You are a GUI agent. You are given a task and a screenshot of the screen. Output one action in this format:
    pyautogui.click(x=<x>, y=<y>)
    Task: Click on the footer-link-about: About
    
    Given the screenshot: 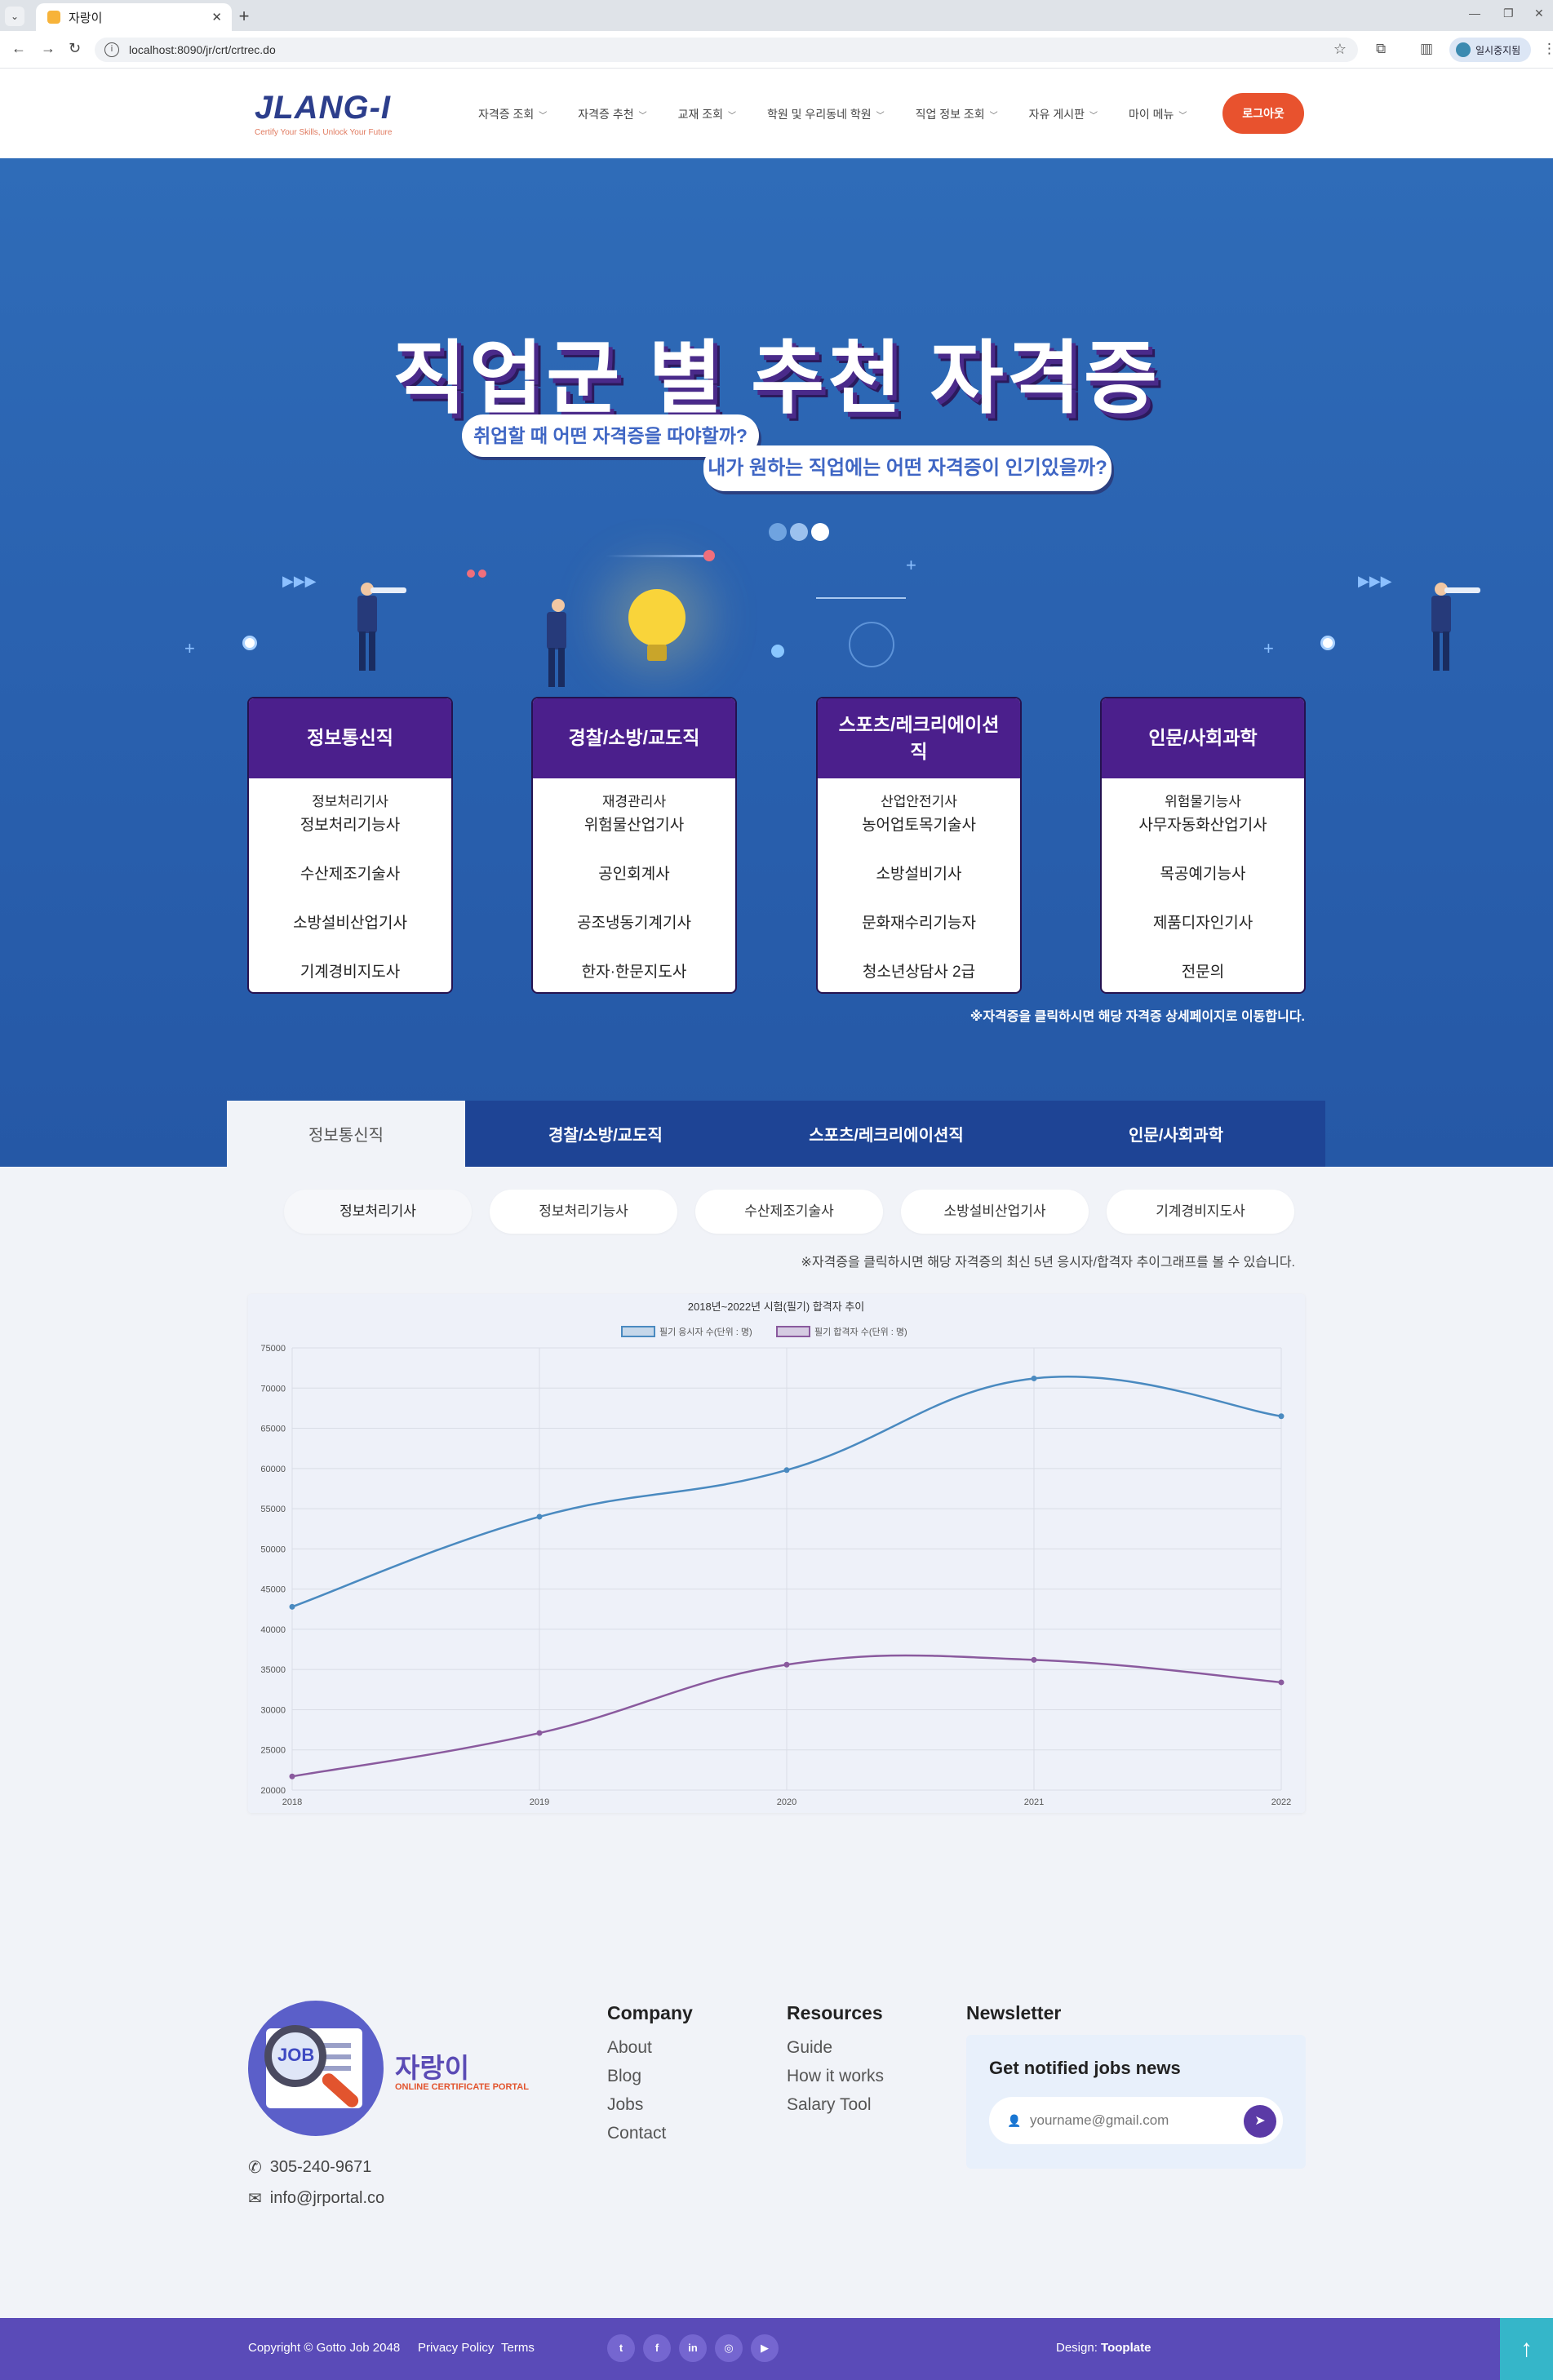 What is the action you would take?
    pyautogui.click(x=629, y=2048)
    